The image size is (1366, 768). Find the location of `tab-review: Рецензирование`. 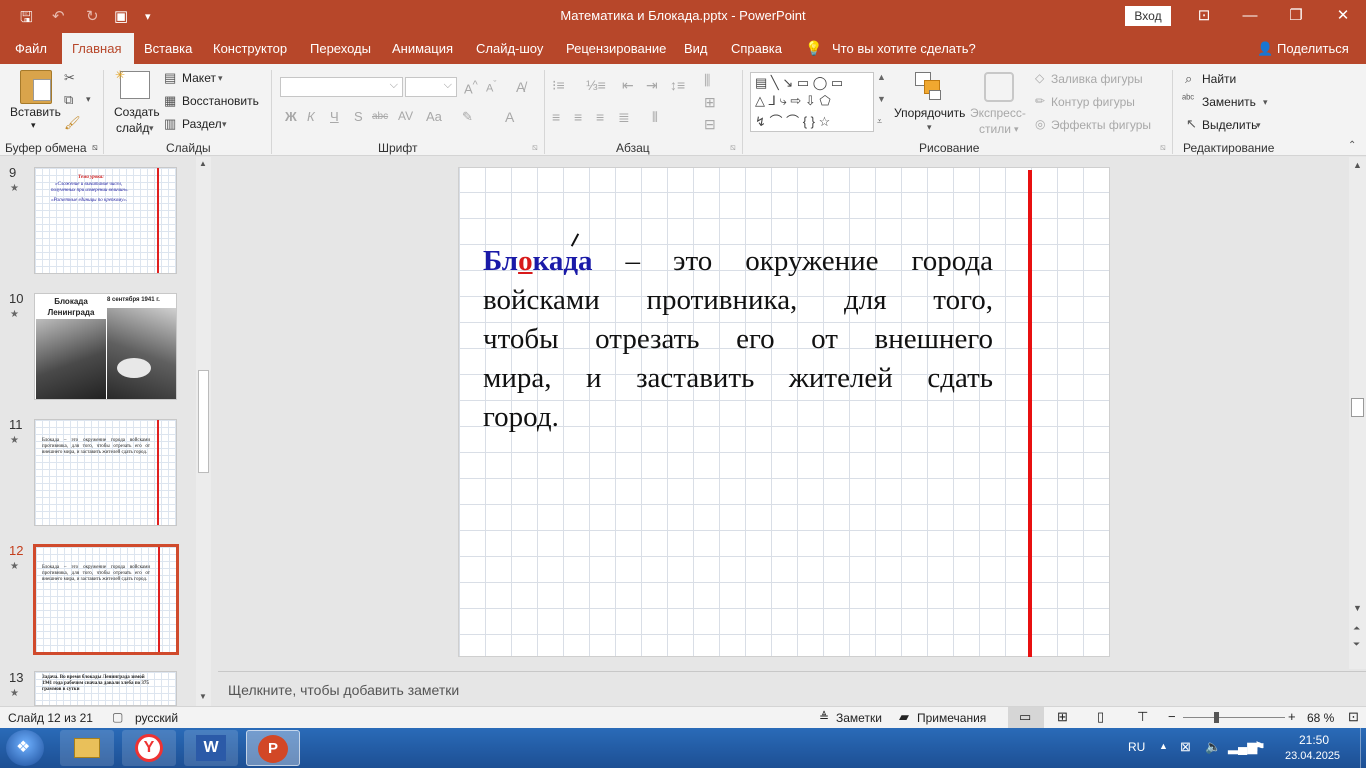

tab-review: Рецензирование is located at coordinates (616, 48).